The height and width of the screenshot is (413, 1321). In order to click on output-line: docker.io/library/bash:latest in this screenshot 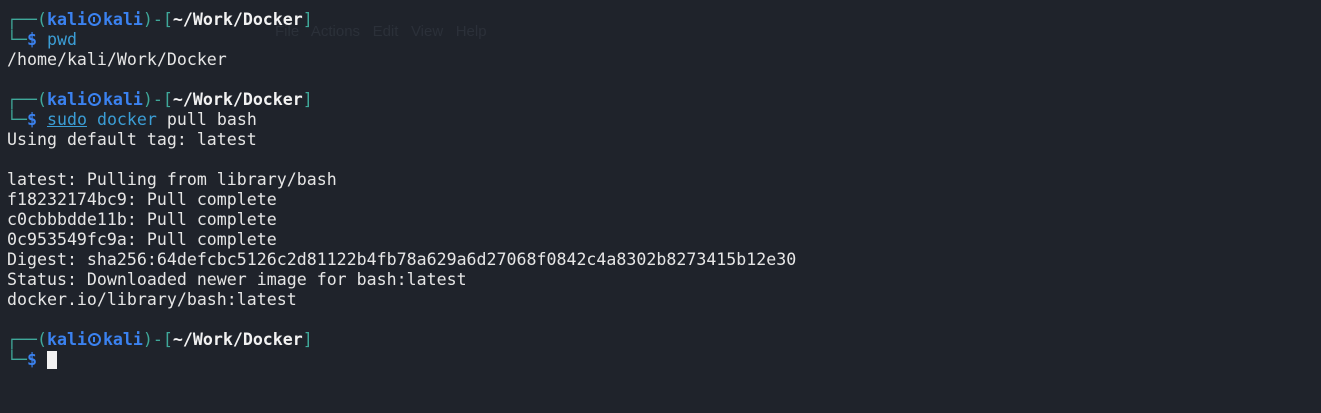, I will do `click(152, 299)`.